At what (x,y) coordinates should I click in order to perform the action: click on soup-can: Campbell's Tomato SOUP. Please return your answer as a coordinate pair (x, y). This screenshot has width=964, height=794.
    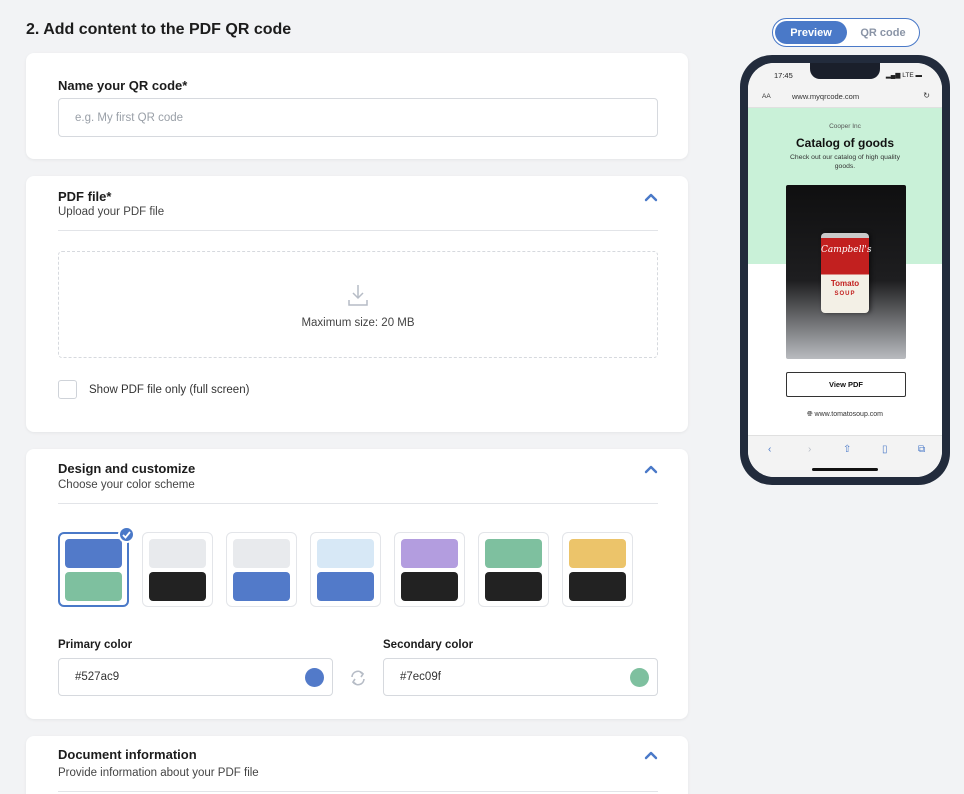
    Looking at the image, I should click on (846, 273).